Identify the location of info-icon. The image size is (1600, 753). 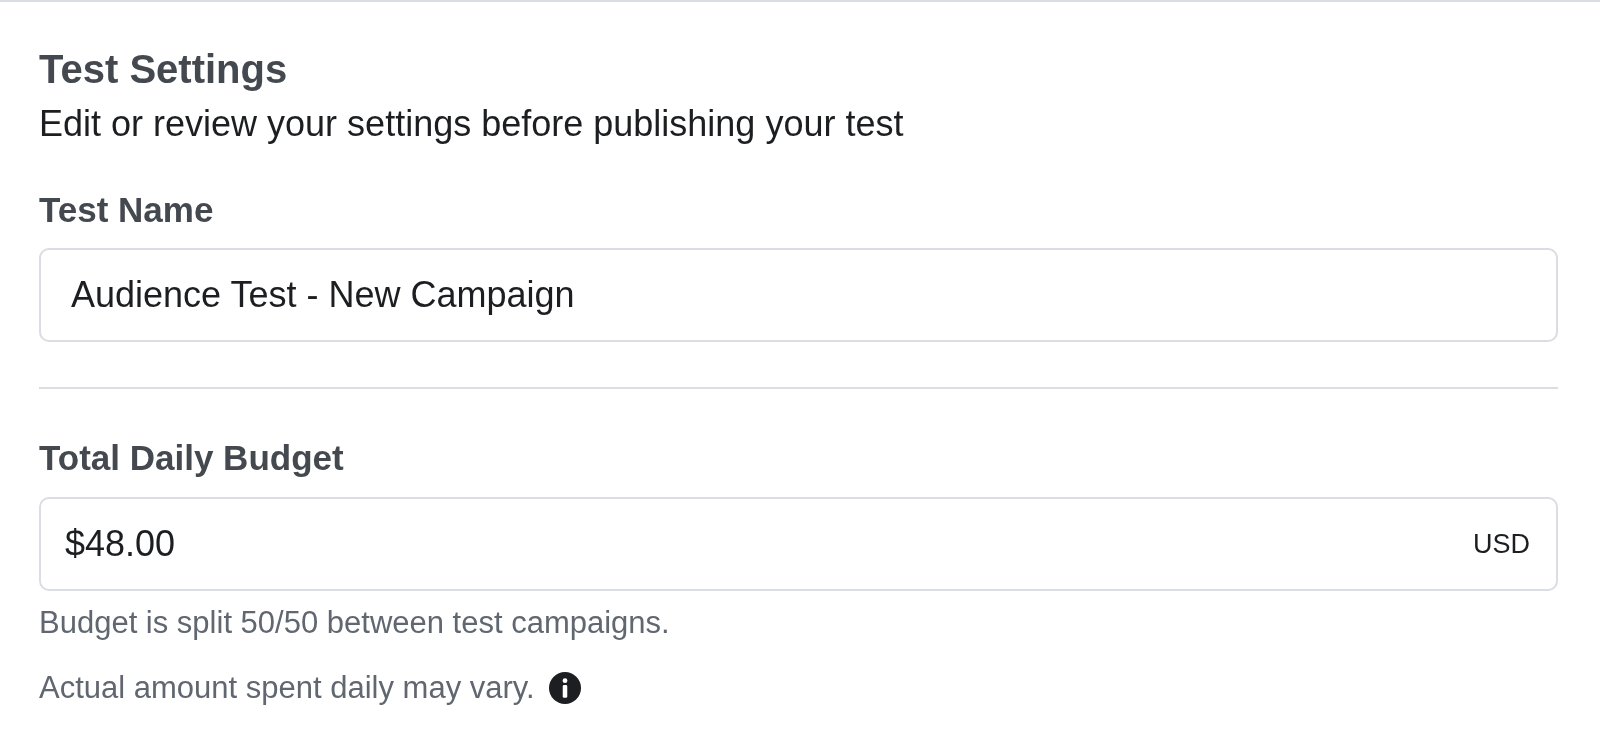
(564, 688).